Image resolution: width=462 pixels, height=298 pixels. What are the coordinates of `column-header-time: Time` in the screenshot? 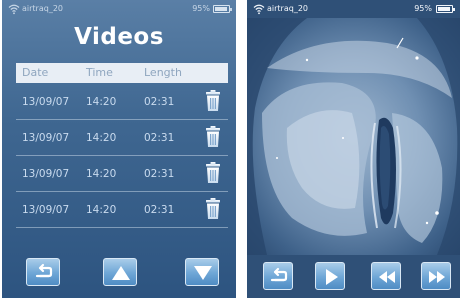 It's located at (99, 72).